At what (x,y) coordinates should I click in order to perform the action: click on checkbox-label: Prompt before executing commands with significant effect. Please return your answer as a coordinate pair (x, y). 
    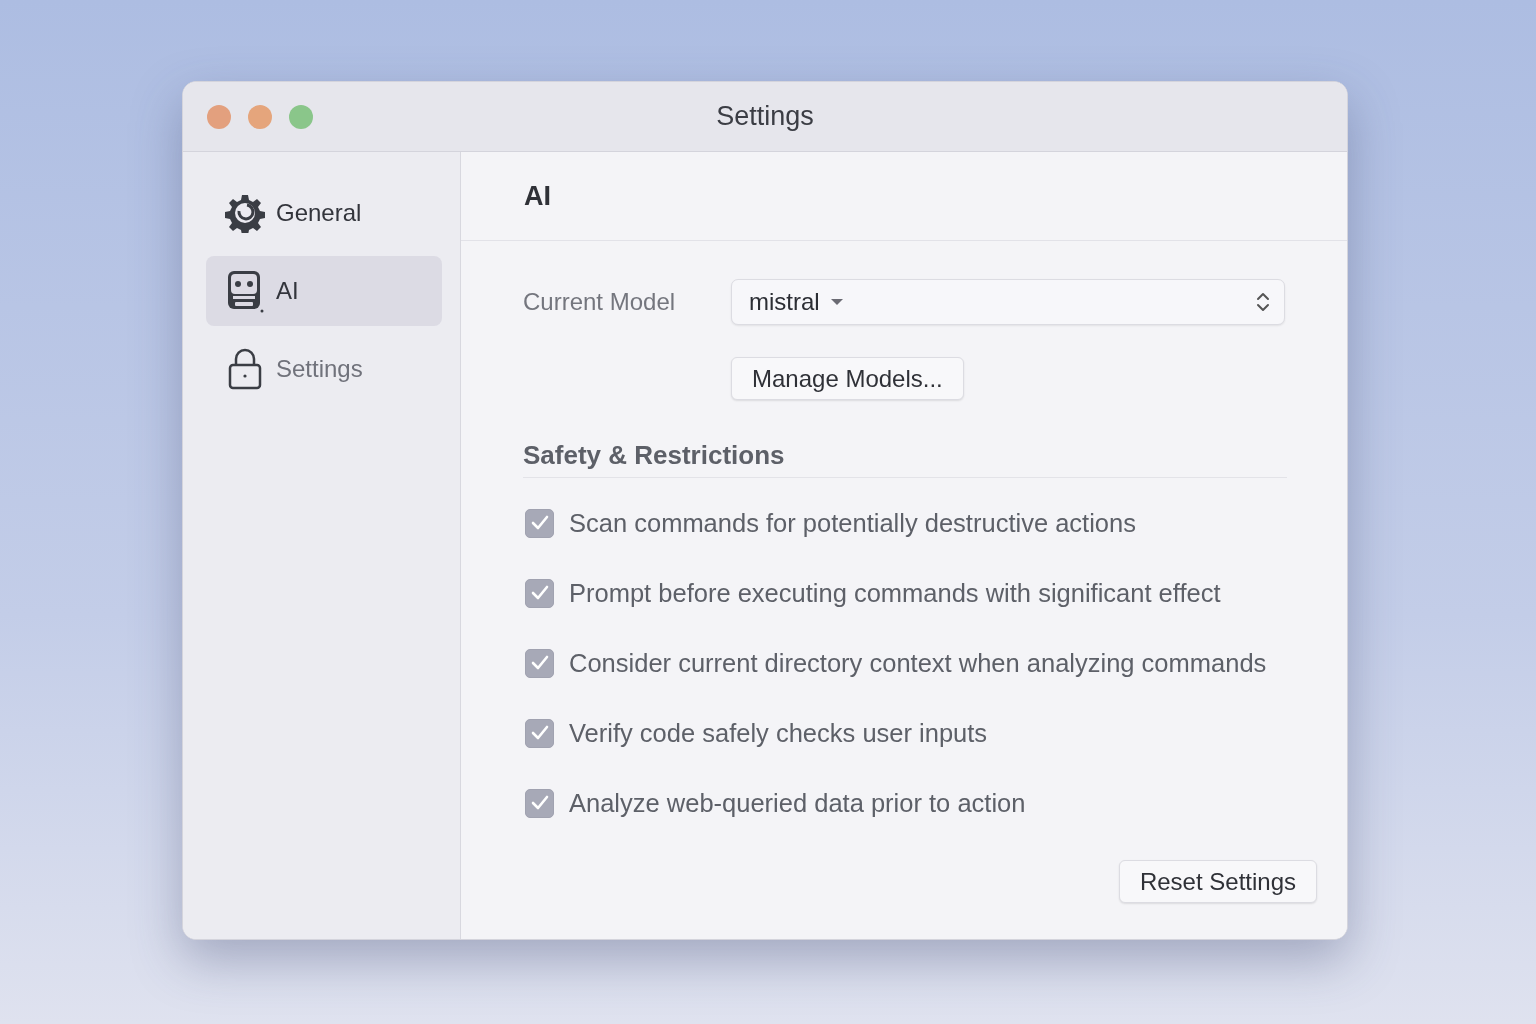
    Looking at the image, I should click on (895, 593).